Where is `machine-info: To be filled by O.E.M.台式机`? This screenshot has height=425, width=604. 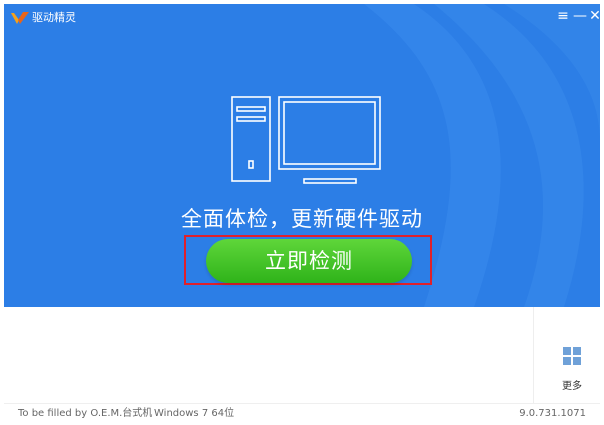
machine-info: To be filled by O.E.M.台式机 is located at coordinates (85, 413).